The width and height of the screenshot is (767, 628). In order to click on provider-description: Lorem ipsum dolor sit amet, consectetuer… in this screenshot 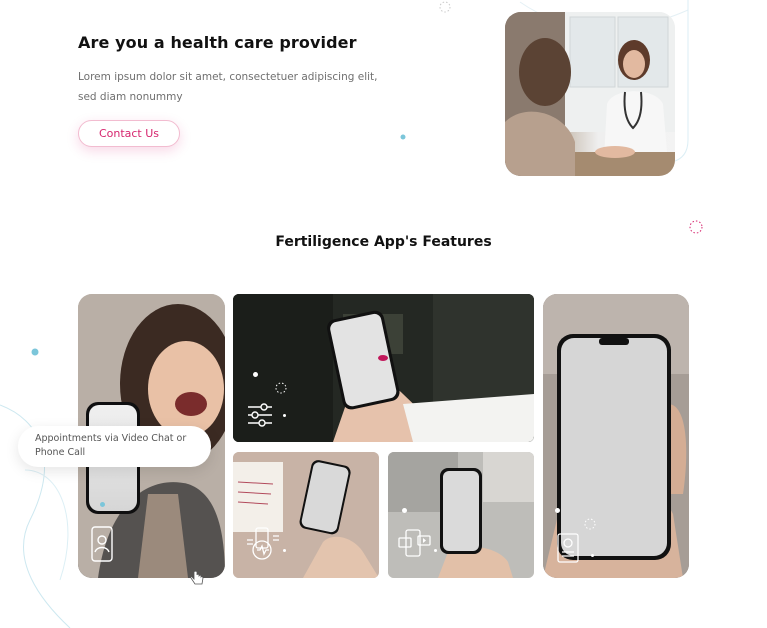, I will do `click(228, 87)`.